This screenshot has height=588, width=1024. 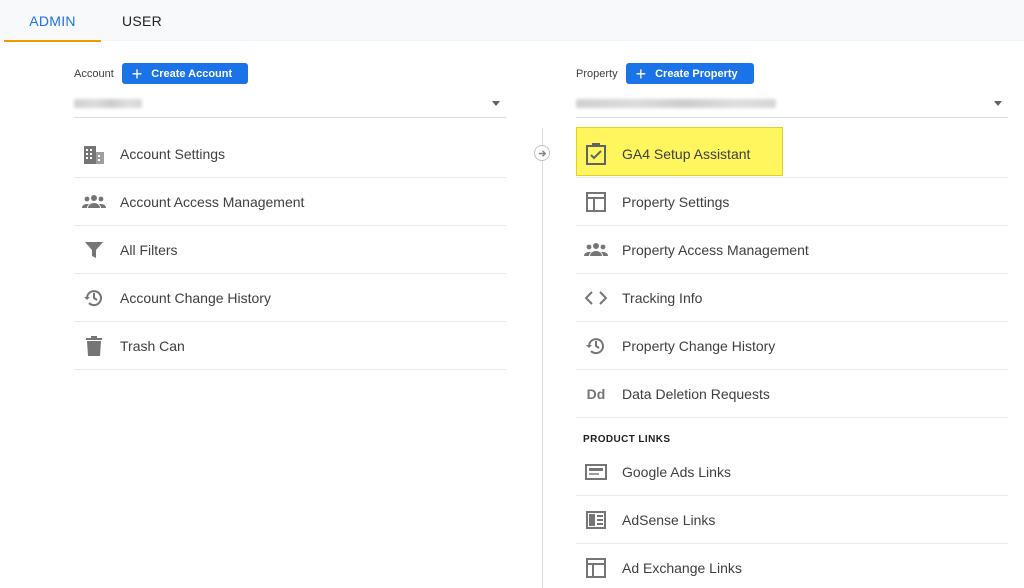 I want to click on trash-can-item: Trash Can, so click(x=290, y=346).